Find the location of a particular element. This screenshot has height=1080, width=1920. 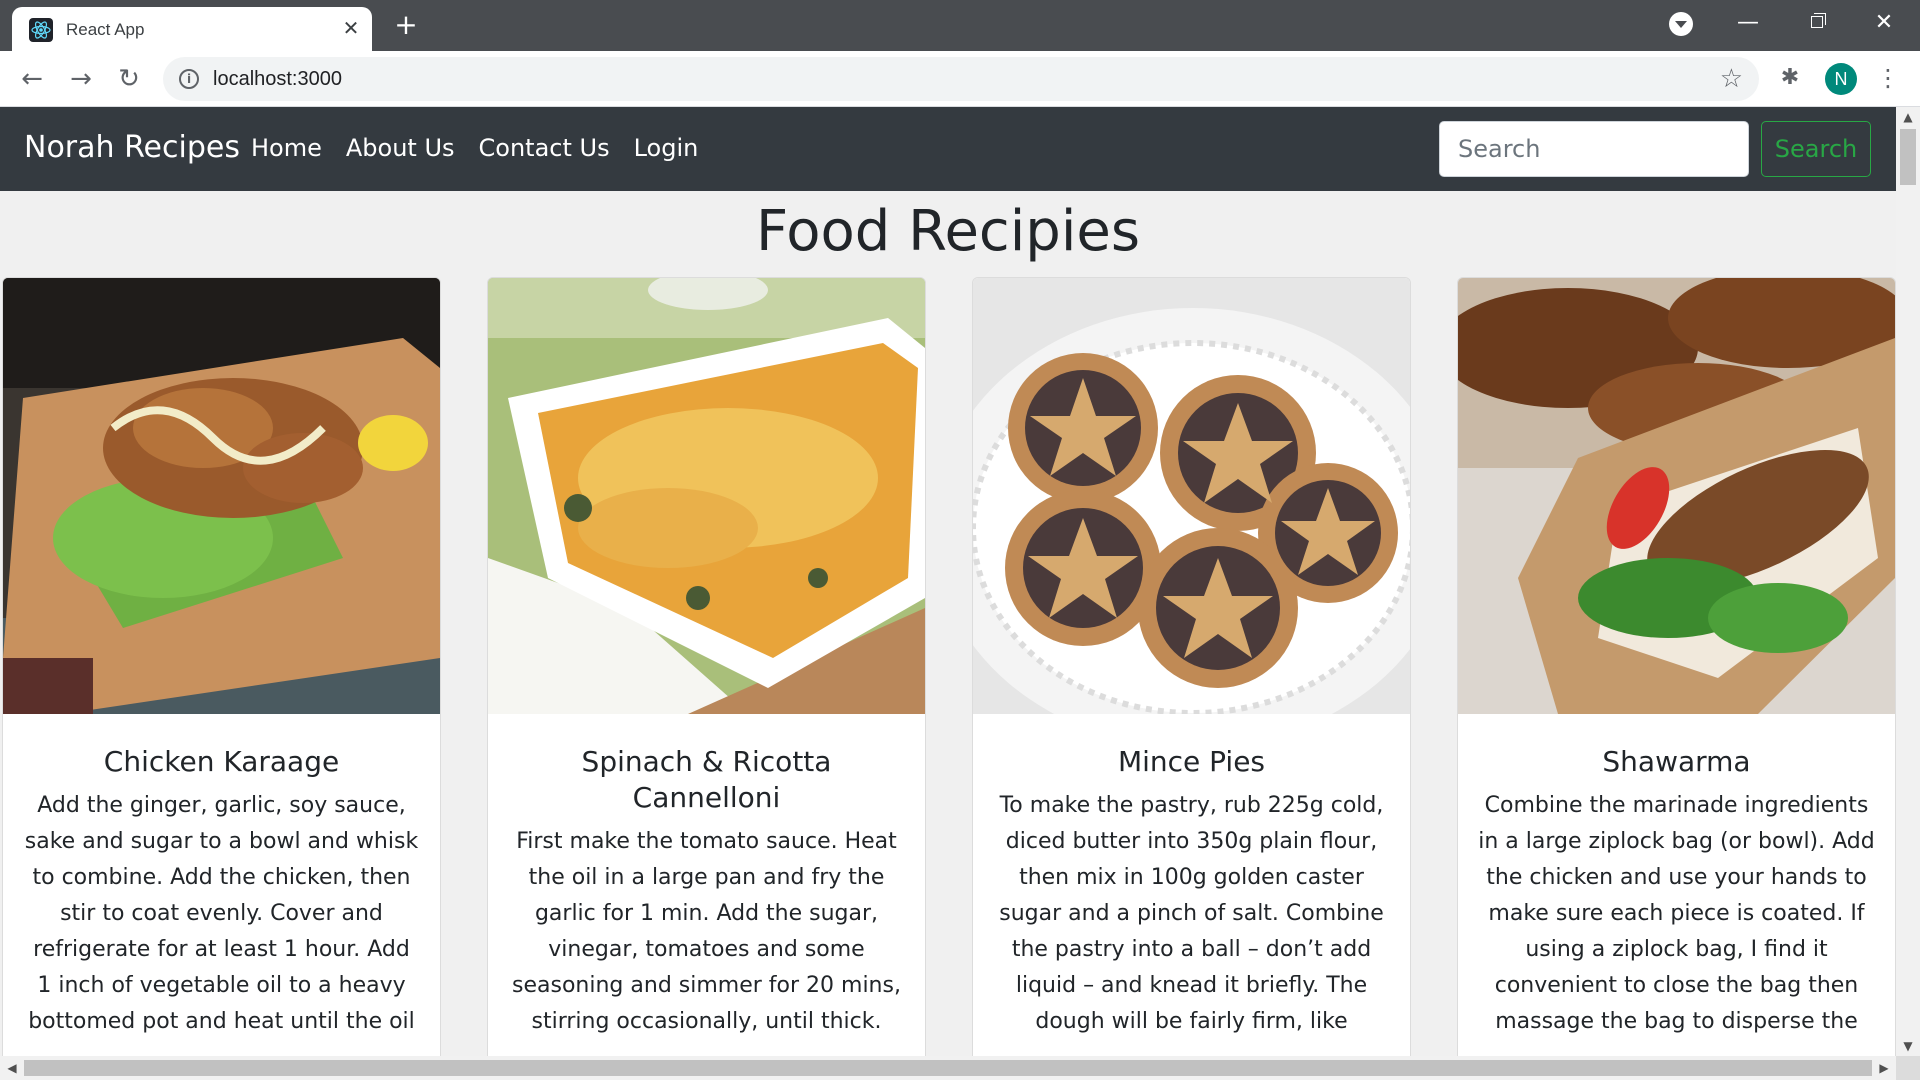

reload-icon: ↻ is located at coordinates (129, 79).